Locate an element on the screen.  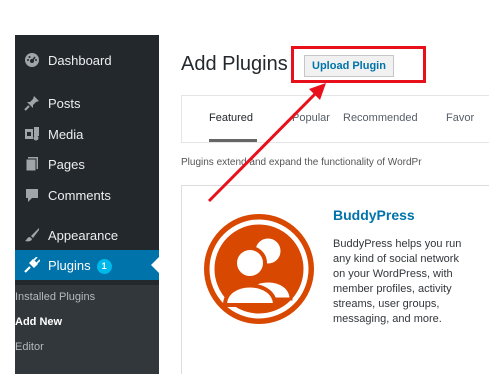
current-tab-underline is located at coordinates (233, 140).